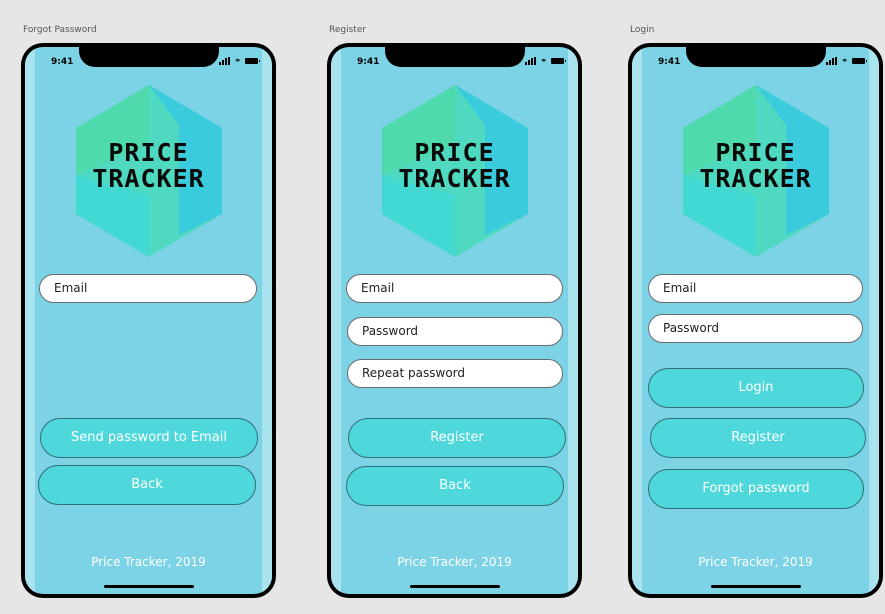 The height and width of the screenshot is (614, 885). Describe the element at coordinates (756, 489) in the screenshot. I see `forgot-password-button: Forgot password` at that location.